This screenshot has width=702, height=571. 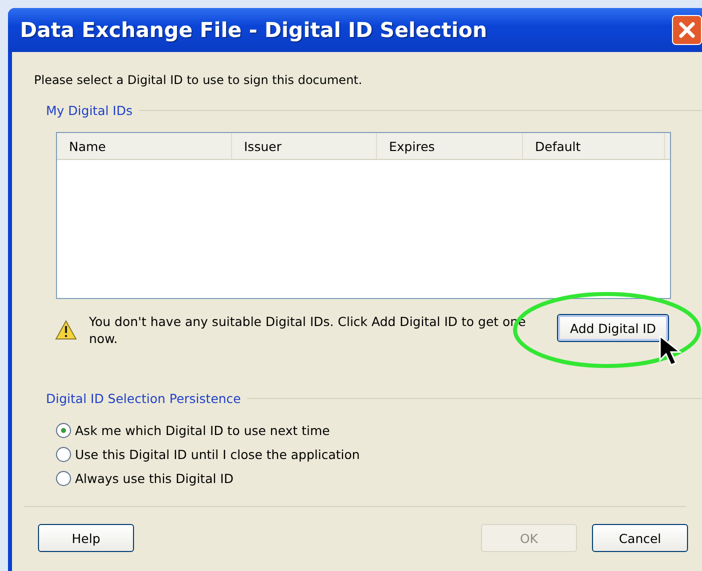 What do you see at coordinates (89, 110) in the screenshot?
I see `group-label: My Digital IDs` at bounding box center [89, 110].